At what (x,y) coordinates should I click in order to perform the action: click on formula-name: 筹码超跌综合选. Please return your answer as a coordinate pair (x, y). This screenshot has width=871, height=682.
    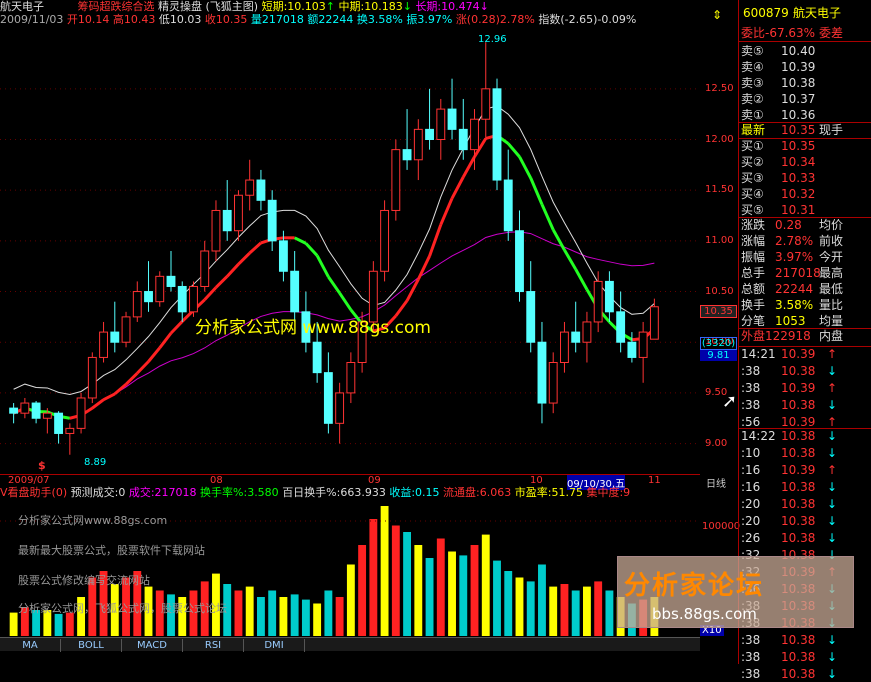
    Looking at the image, I should click on (116, 6).